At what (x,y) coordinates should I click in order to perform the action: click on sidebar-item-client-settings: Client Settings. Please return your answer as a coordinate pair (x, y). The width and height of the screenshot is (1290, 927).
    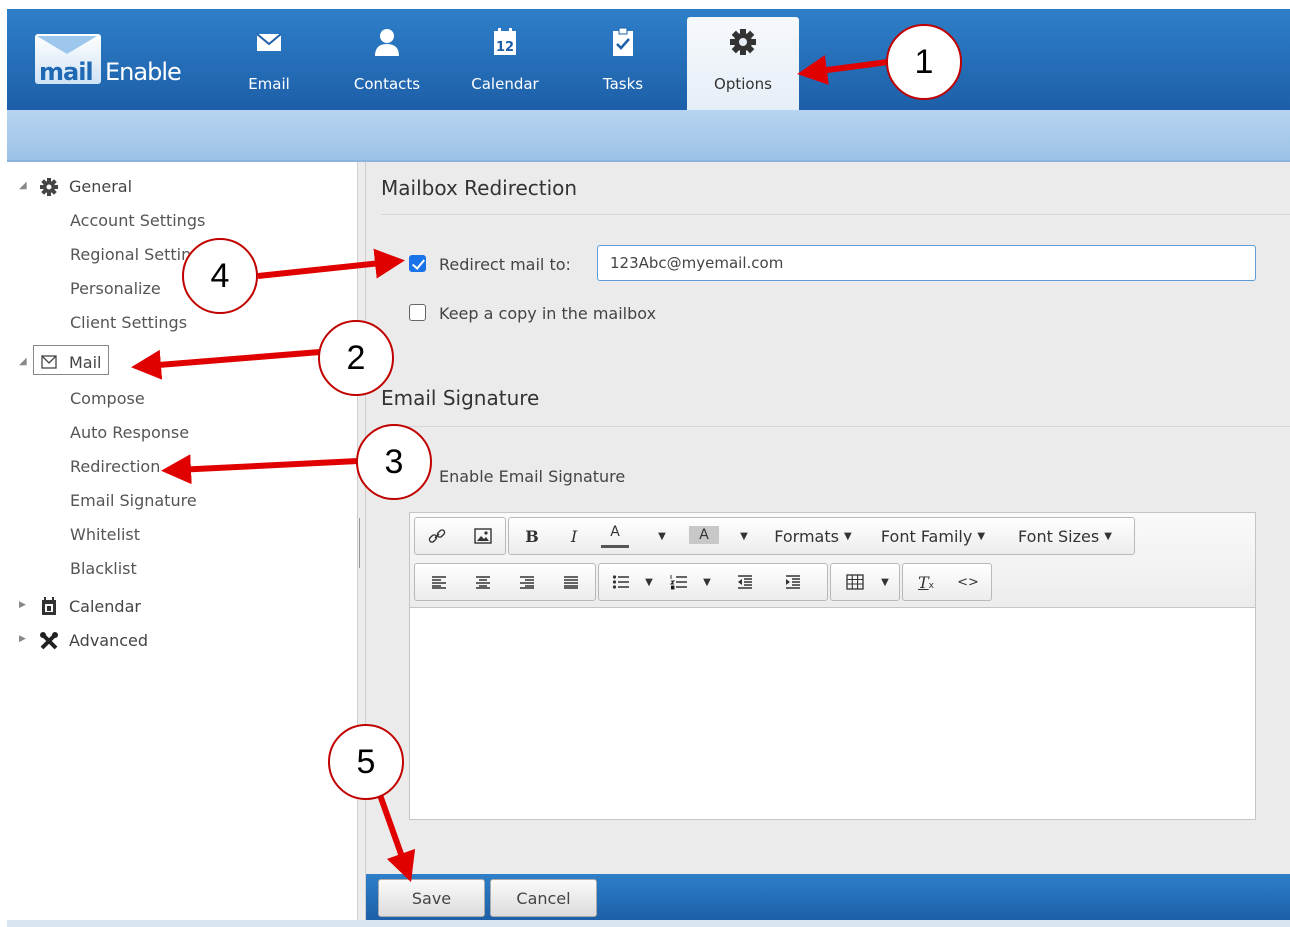
    Looking at the image, I should click on (128, 322).